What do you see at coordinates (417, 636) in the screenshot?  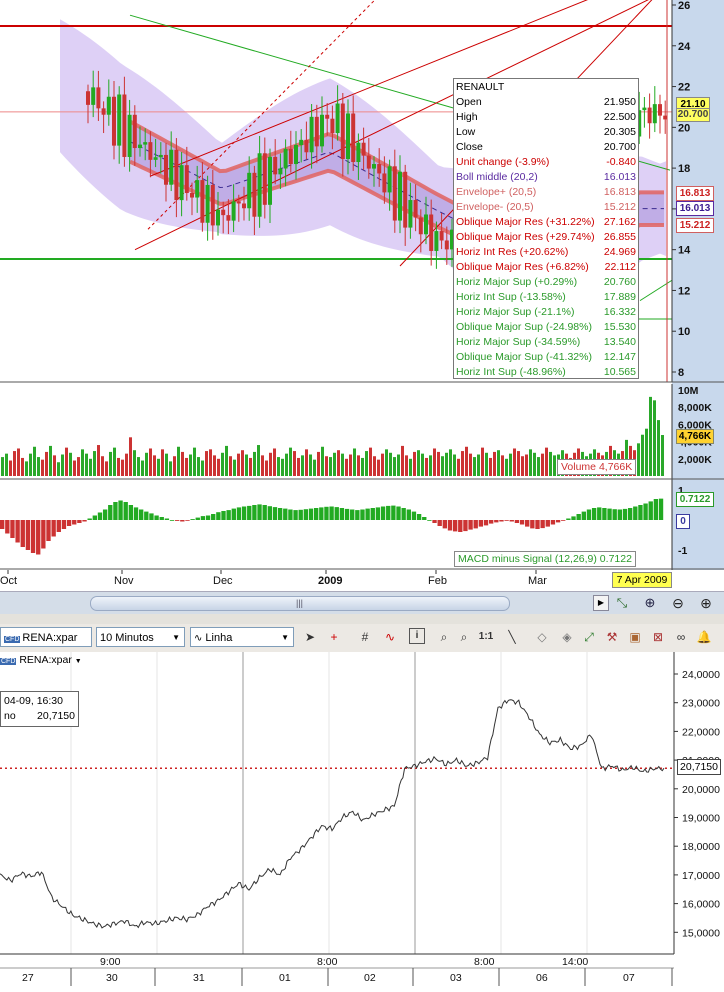 I see `info-icon: i` at bounding box center [417, 636].